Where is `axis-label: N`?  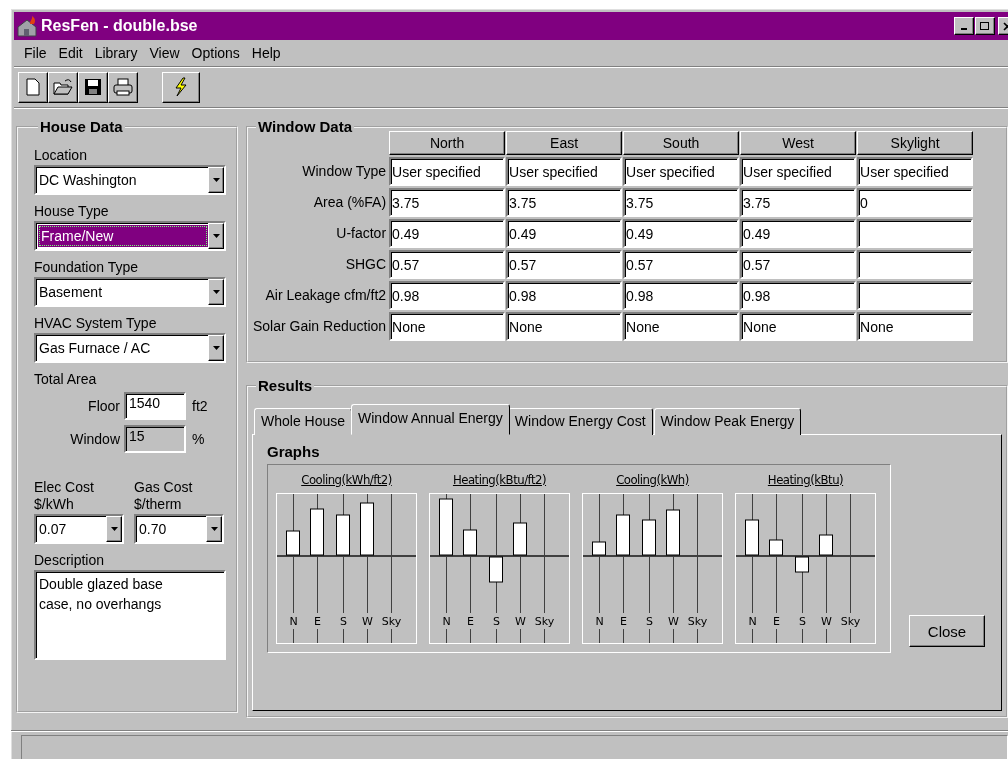
axis-label: N is located at coordinates (599, 621).